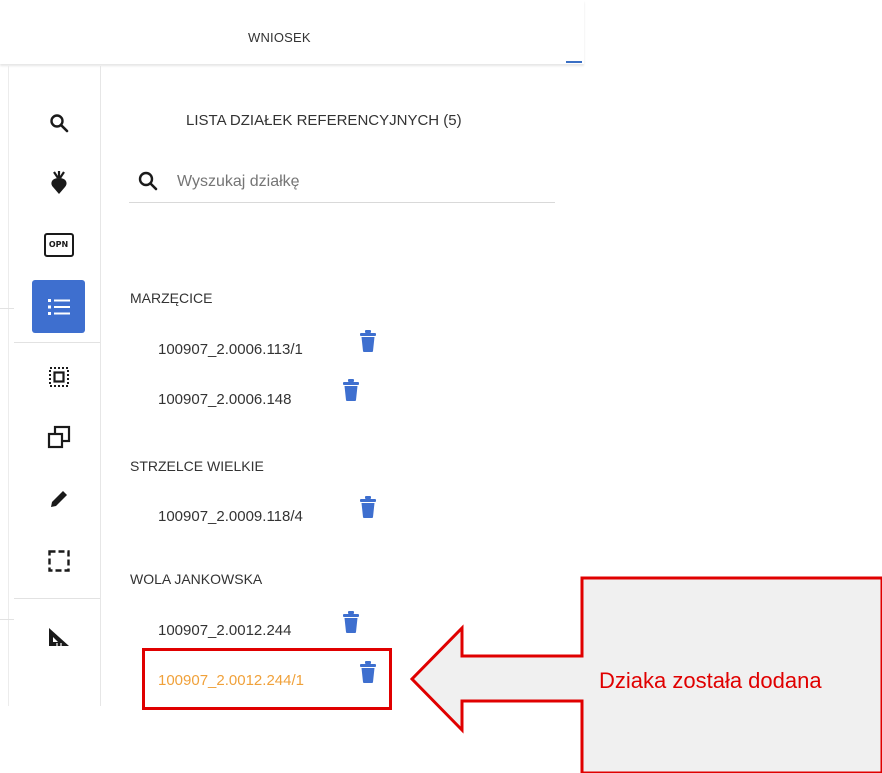  I want to click on callout-arrow, so click(645, 674).